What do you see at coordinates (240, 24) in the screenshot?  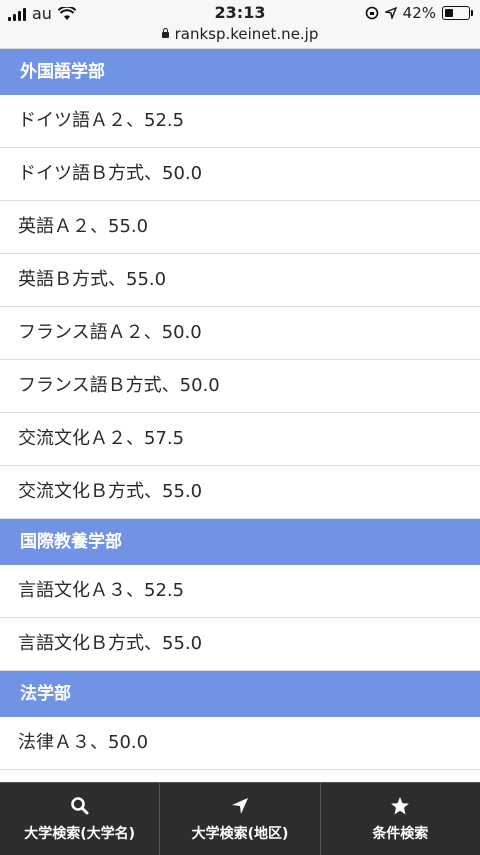 I see `status-bar: au 23:13 42% ranksp.keinet.ne.jp` at bounding box center [240, 24].